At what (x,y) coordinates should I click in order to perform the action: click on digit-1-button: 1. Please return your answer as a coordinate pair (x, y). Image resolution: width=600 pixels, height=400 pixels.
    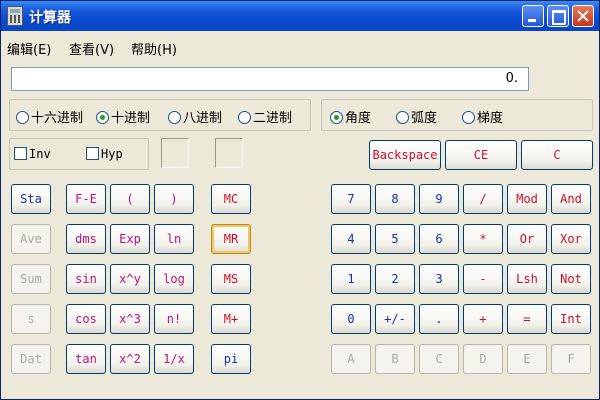
    Looking at the image, I should click on (351, 279).